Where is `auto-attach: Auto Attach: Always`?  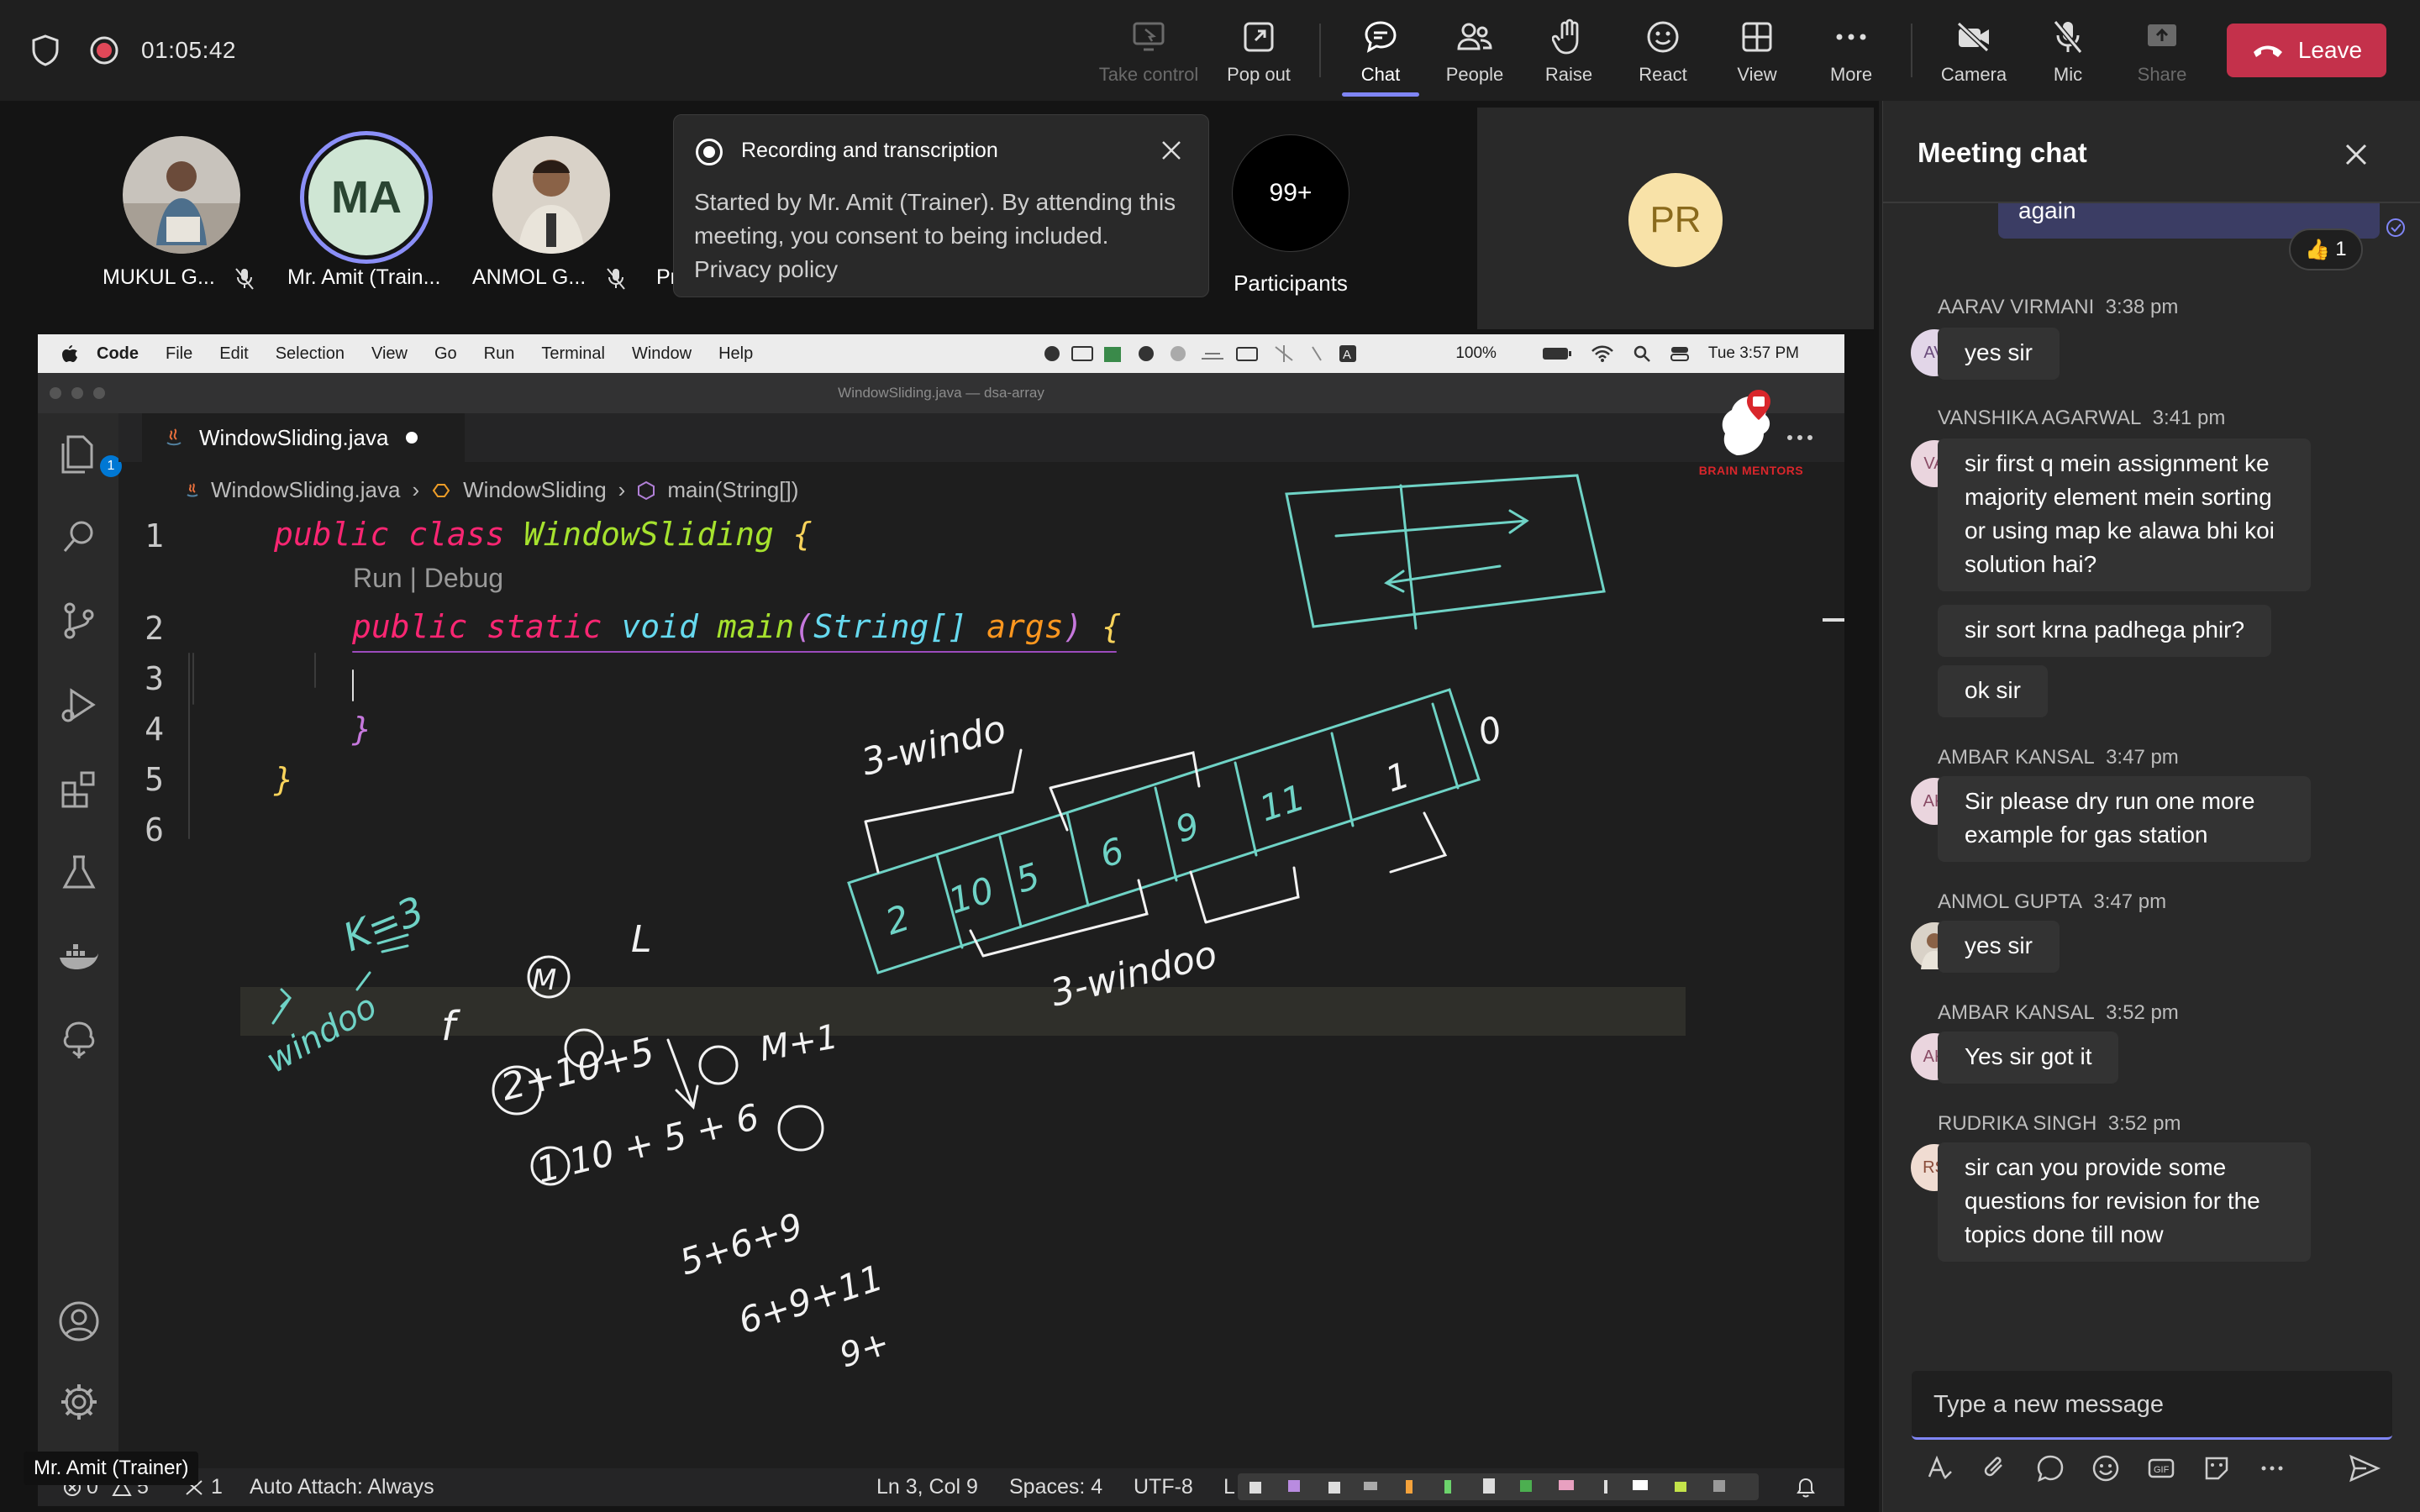
auto-attach: Auto Attach: Always is located at coordinates (342, 1487).